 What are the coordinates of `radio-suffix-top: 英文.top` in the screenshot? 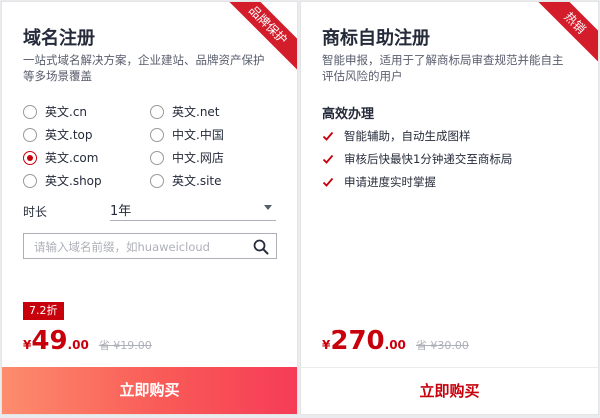 It's located at (57, 134).